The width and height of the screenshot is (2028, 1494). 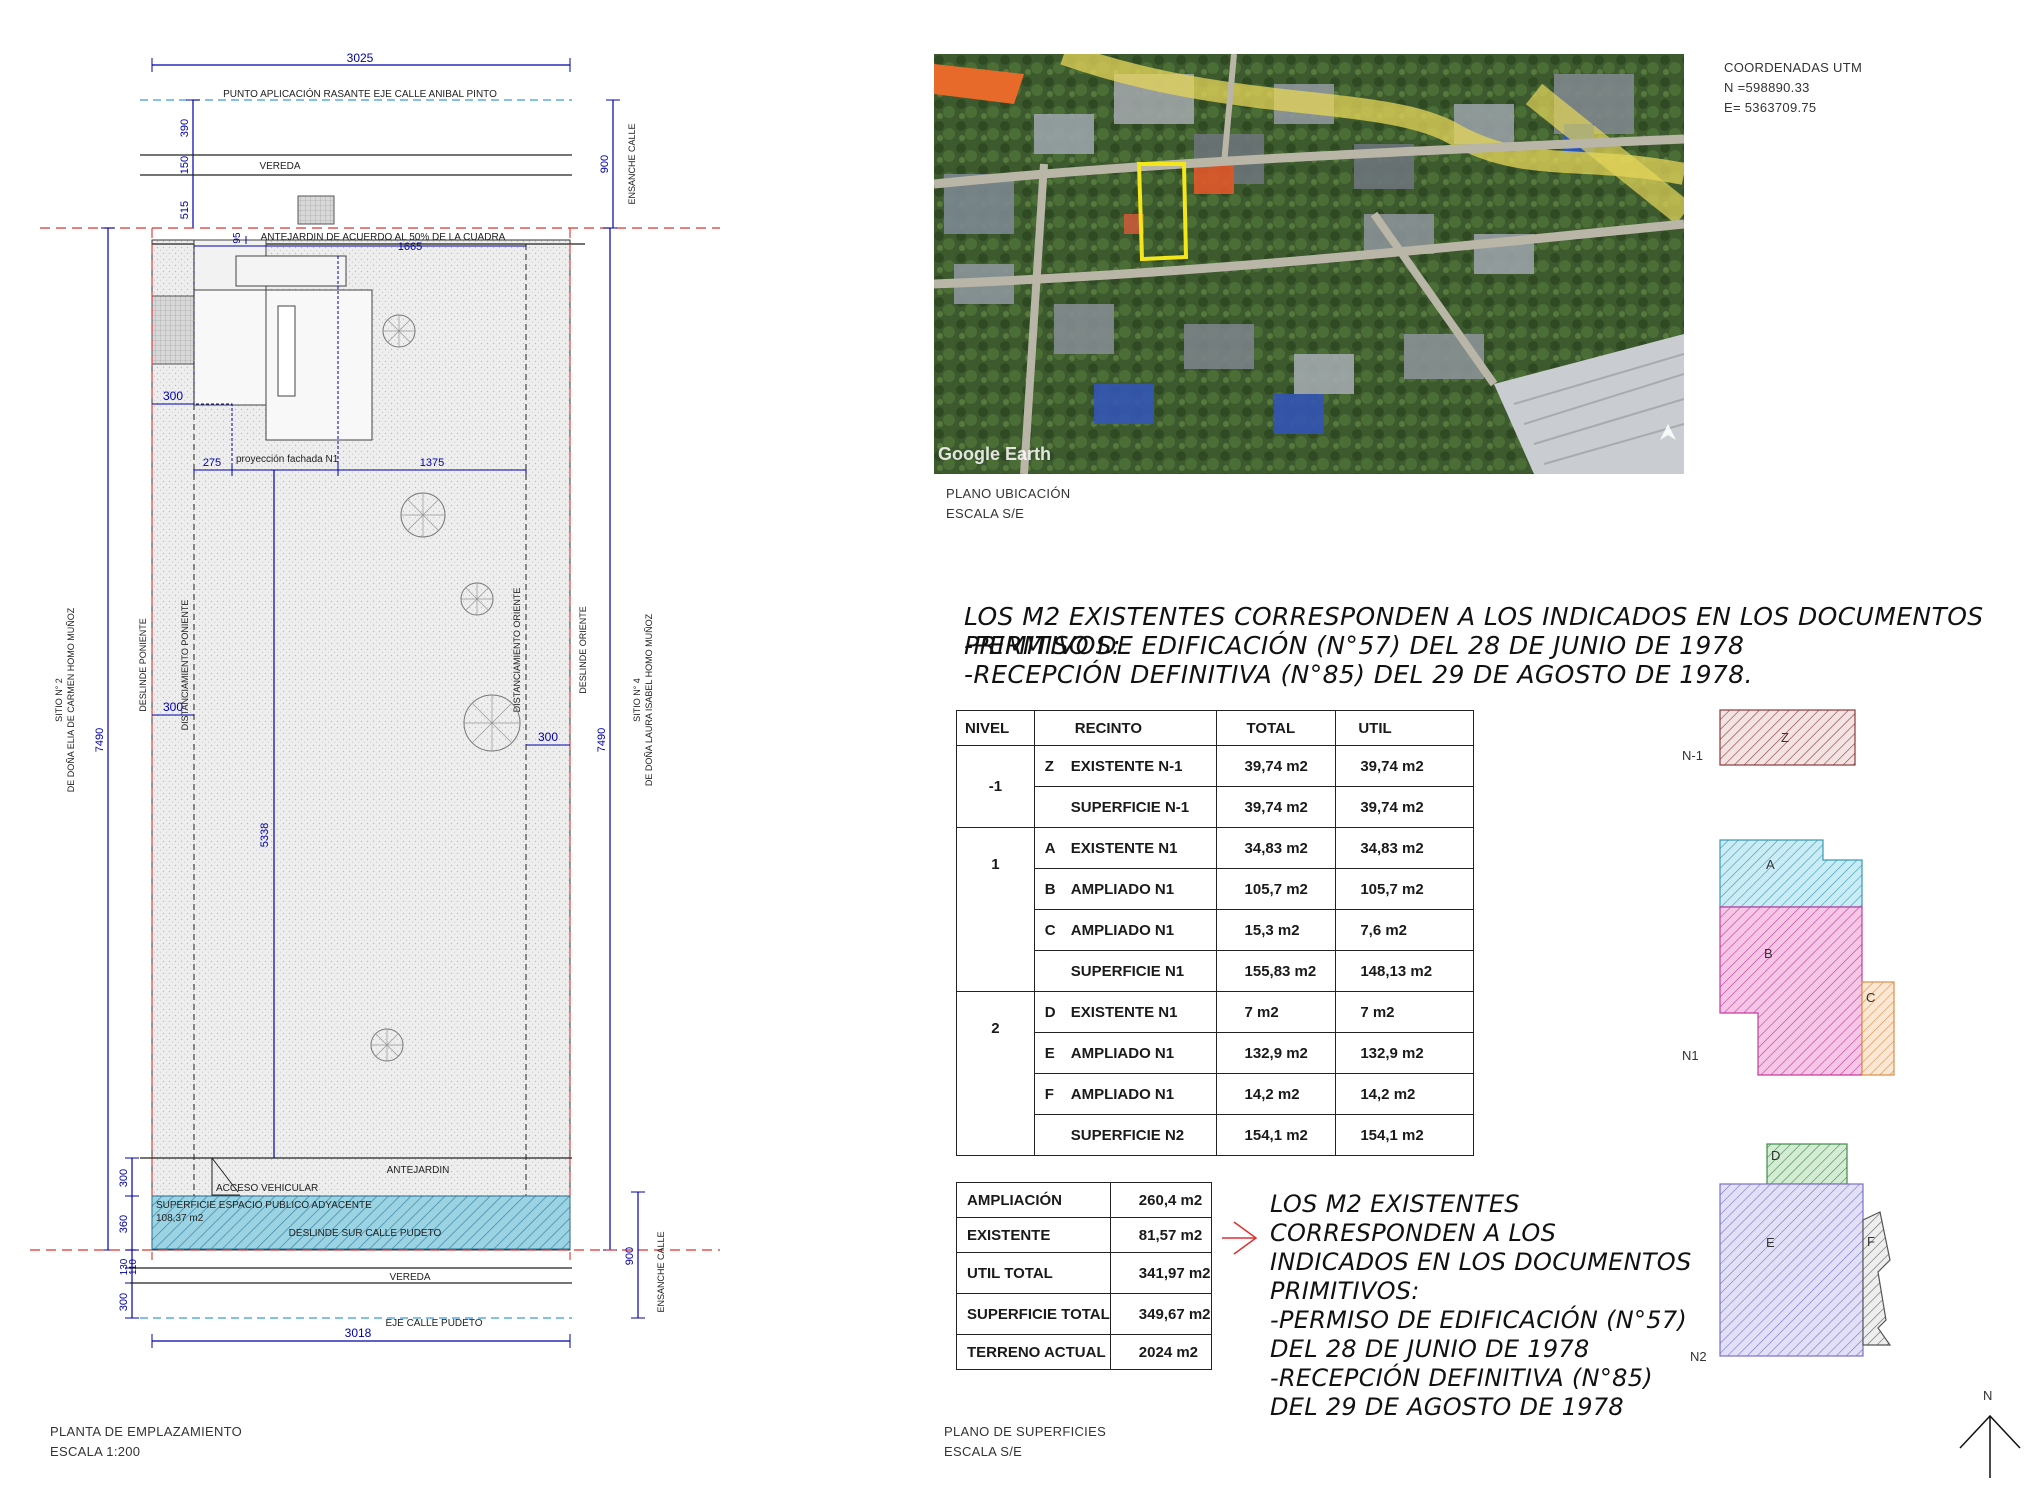 I want to click on label-c: C, so click(x=1870, y=997).